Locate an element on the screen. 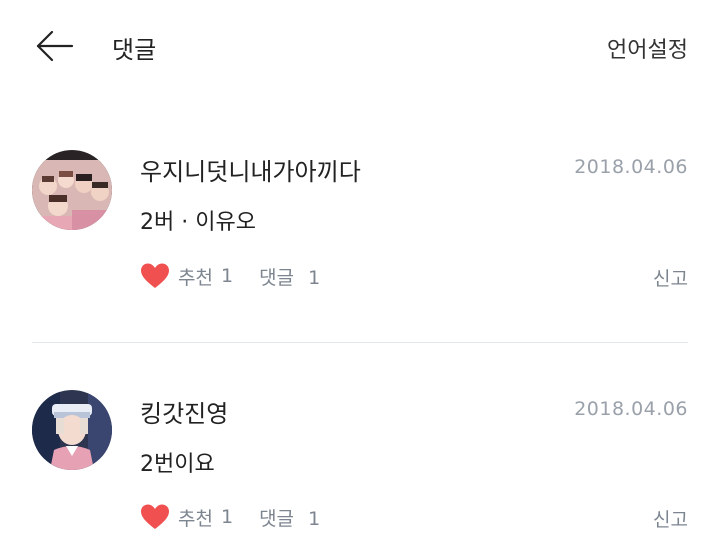  back-button is located at coordinates (54, 46).